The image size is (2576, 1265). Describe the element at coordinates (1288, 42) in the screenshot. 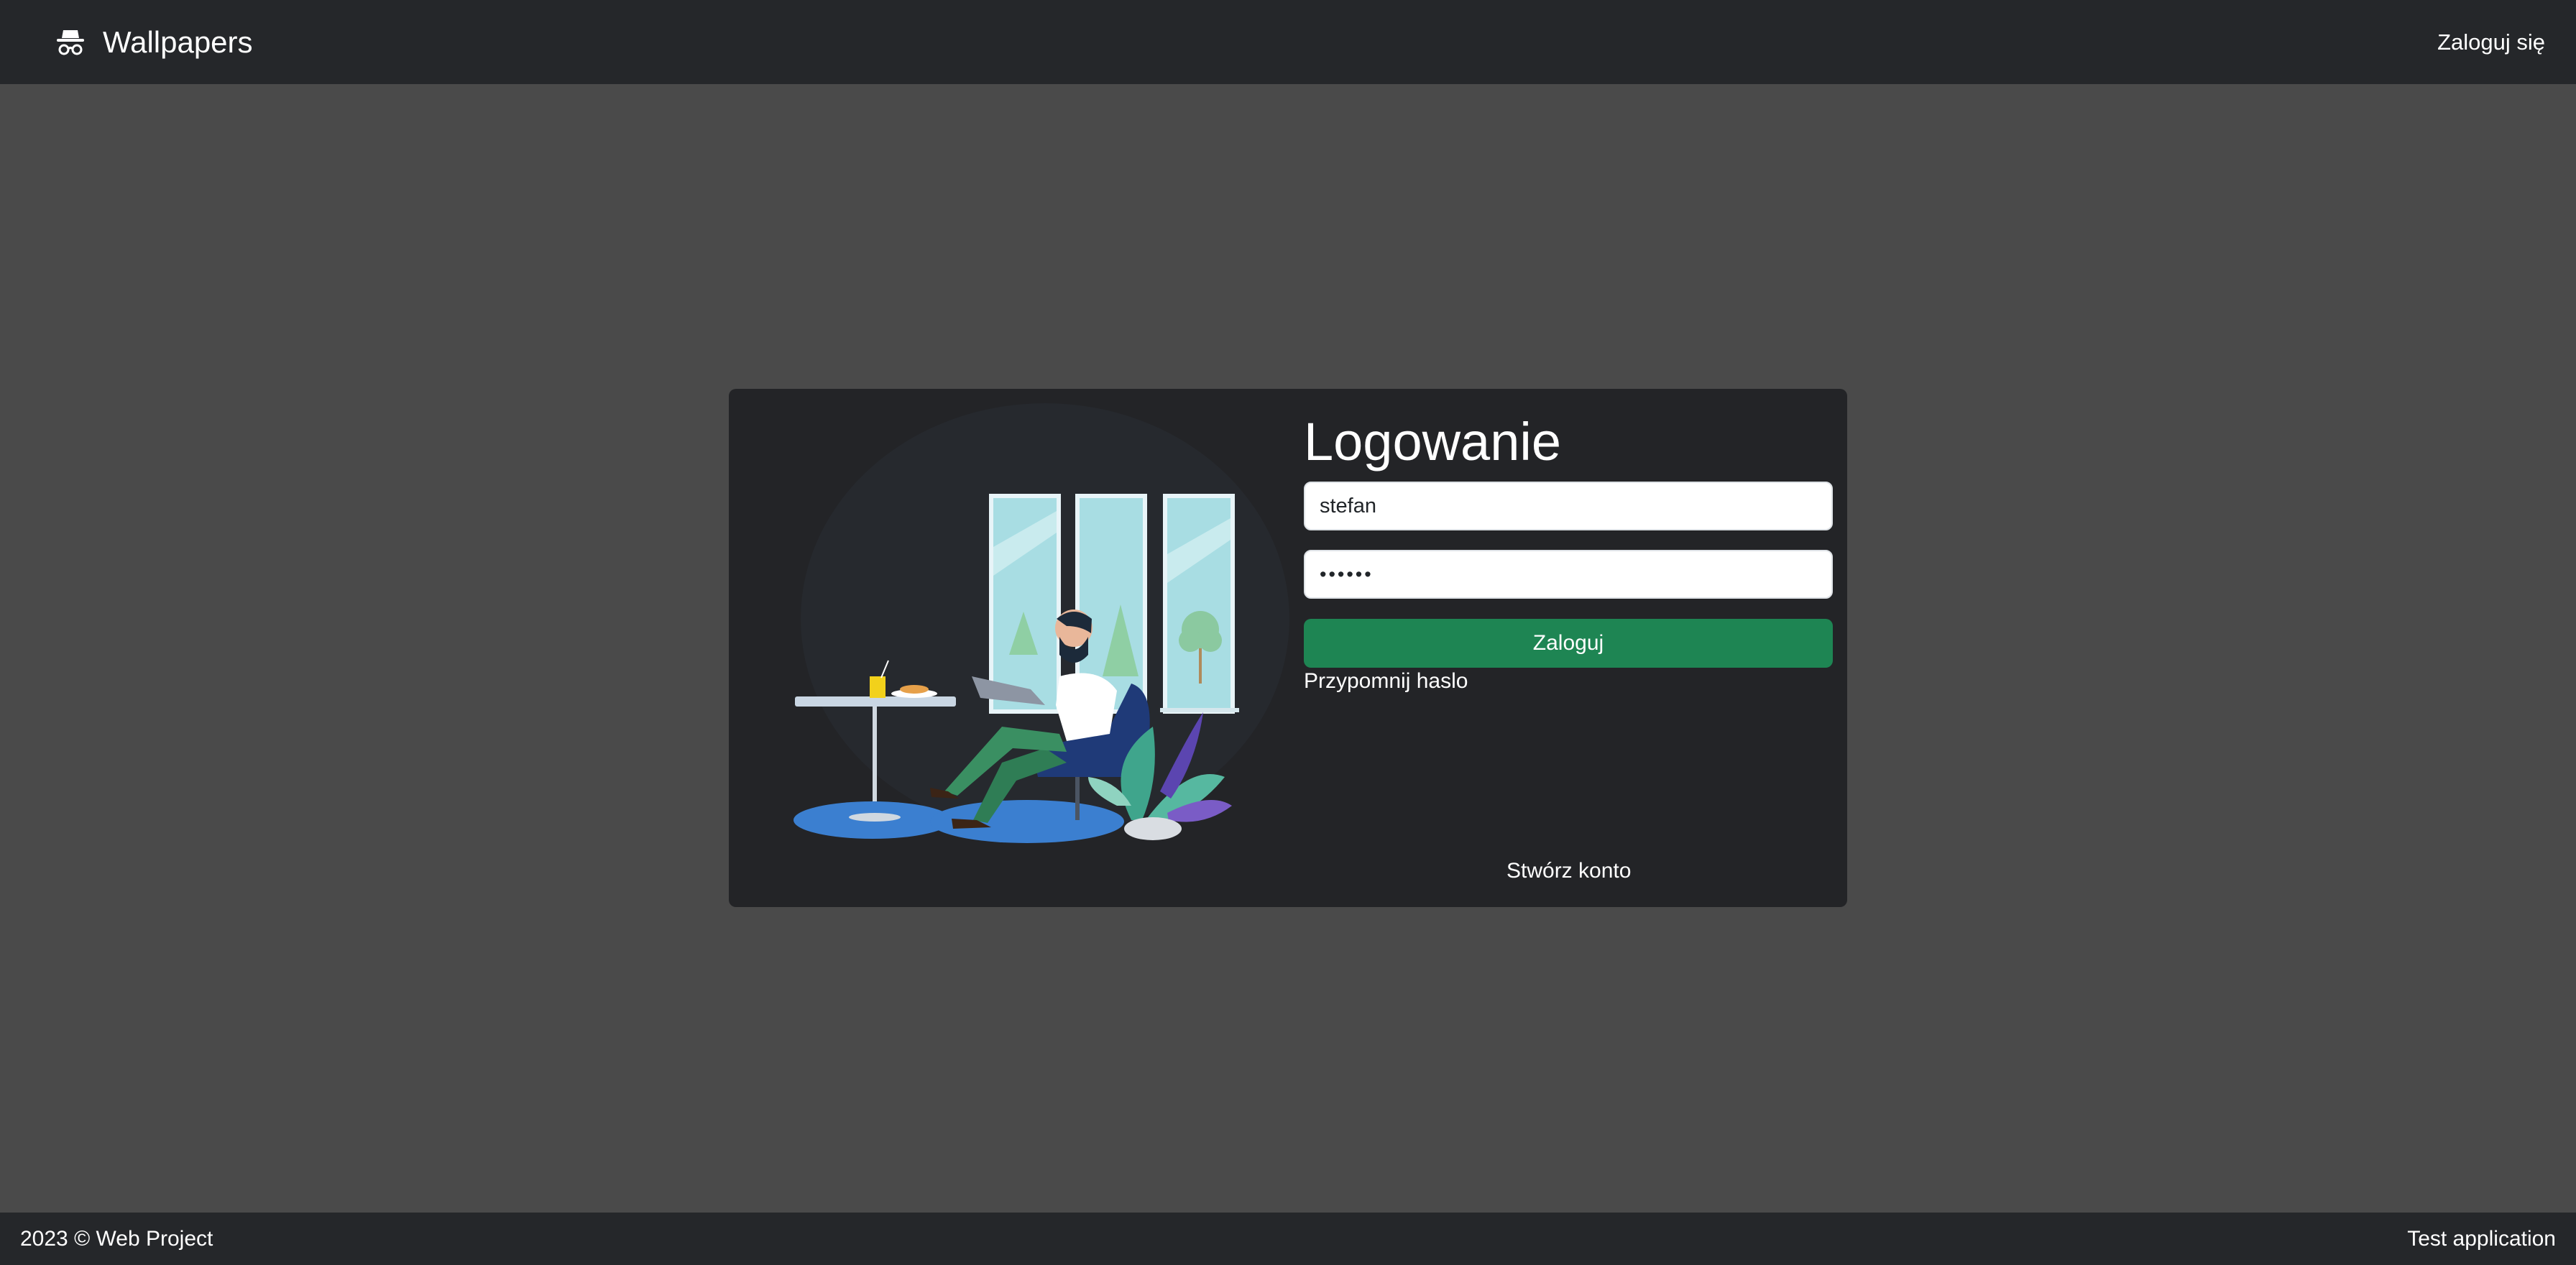

I see `navbar: Wallpapers Zaloguj się` at that location.